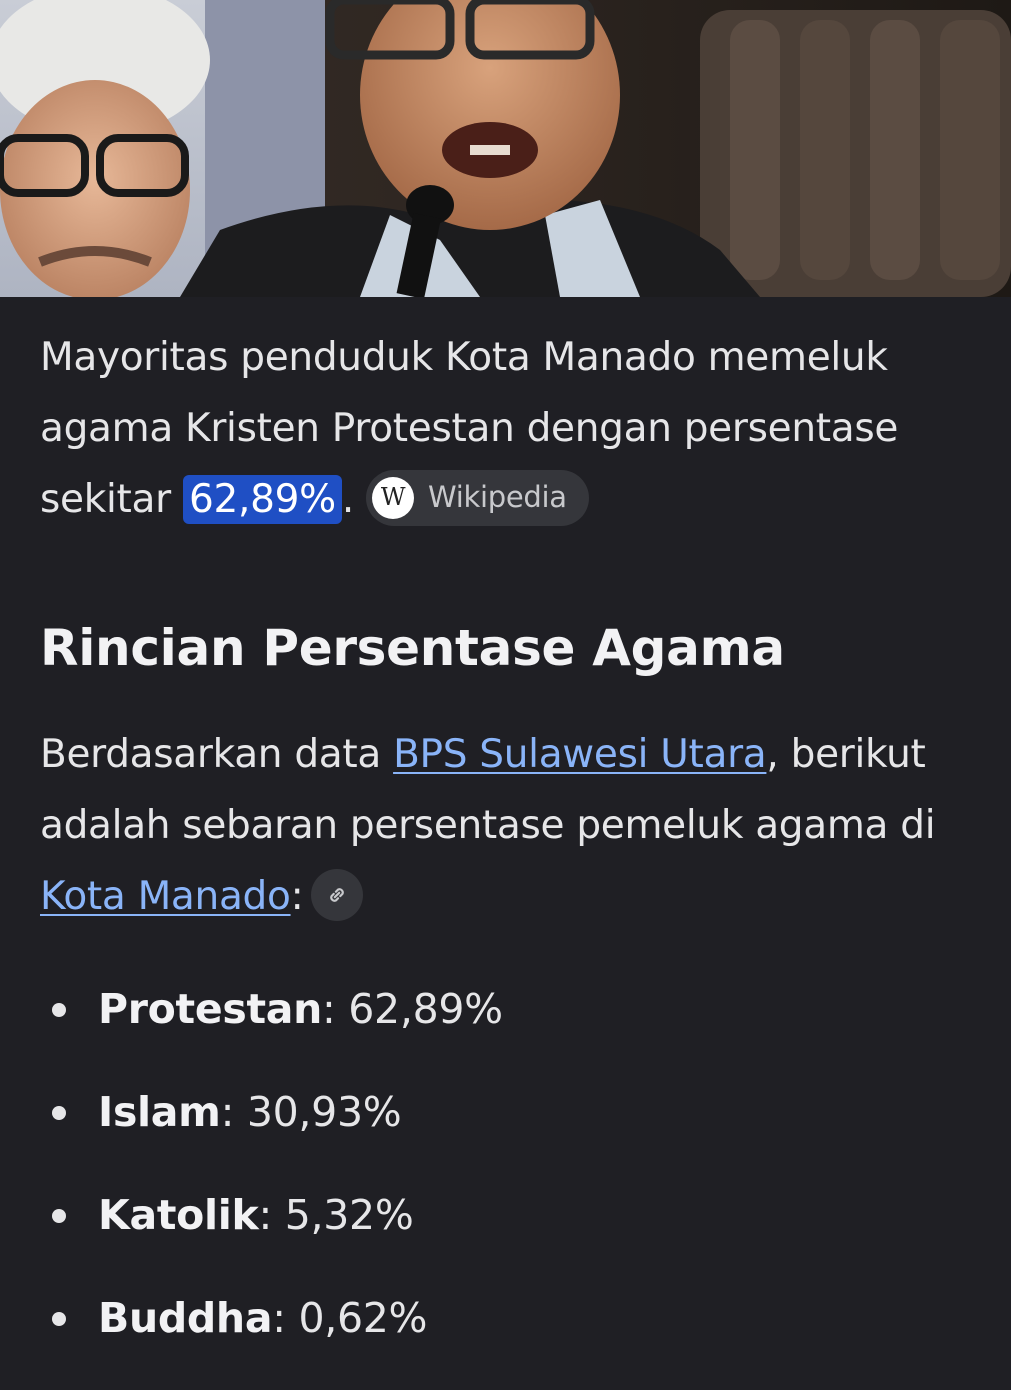 This screenshot has height=1390, width=1011. Describe the element at coordinates (350, 1318) in the screenshot. I see `religion-value: : 0,62%` at that location.